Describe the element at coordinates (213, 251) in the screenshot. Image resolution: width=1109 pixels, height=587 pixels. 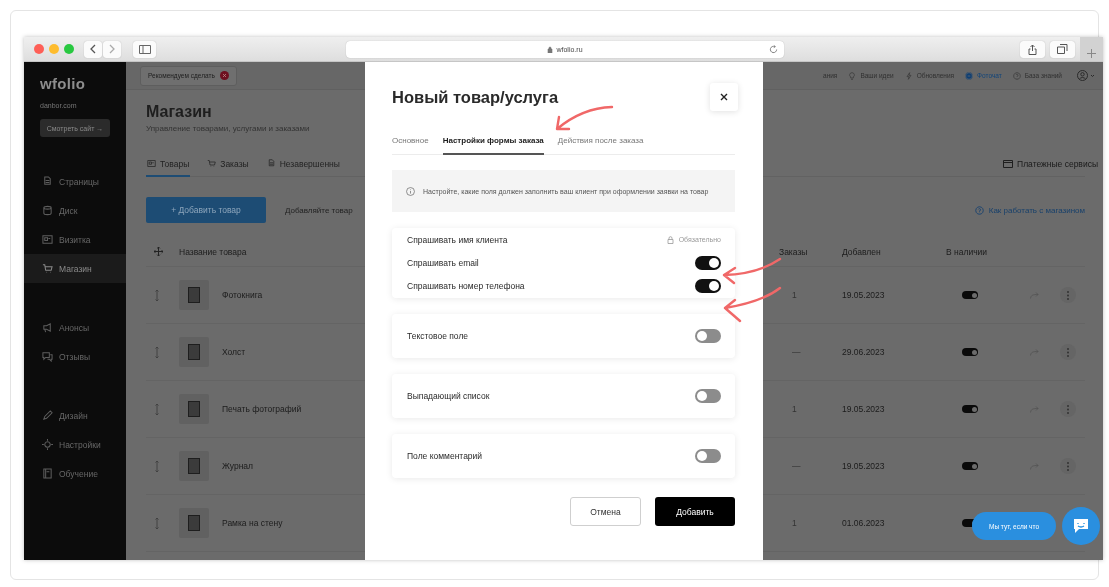
I see `column-header: Название товара` at that location.